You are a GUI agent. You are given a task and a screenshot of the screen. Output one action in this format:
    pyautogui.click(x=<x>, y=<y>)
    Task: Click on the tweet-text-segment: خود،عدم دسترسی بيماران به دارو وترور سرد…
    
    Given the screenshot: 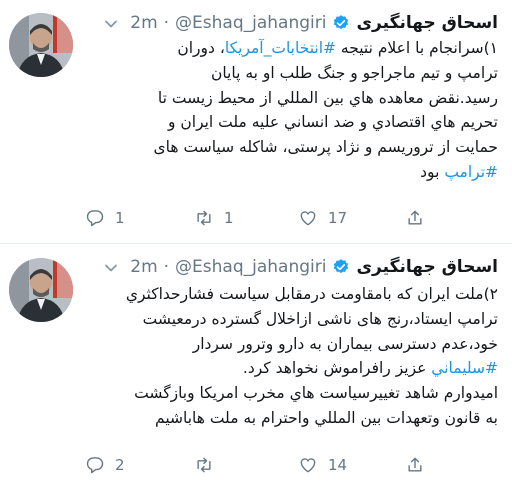 What is the action you would take?
    pyautogui.click(x=345, y=343)
    